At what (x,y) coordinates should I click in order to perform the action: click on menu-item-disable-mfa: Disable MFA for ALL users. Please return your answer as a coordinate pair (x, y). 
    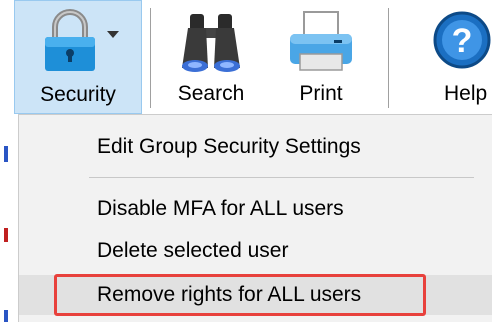
    Looking at the image, I should click on (255, 209).